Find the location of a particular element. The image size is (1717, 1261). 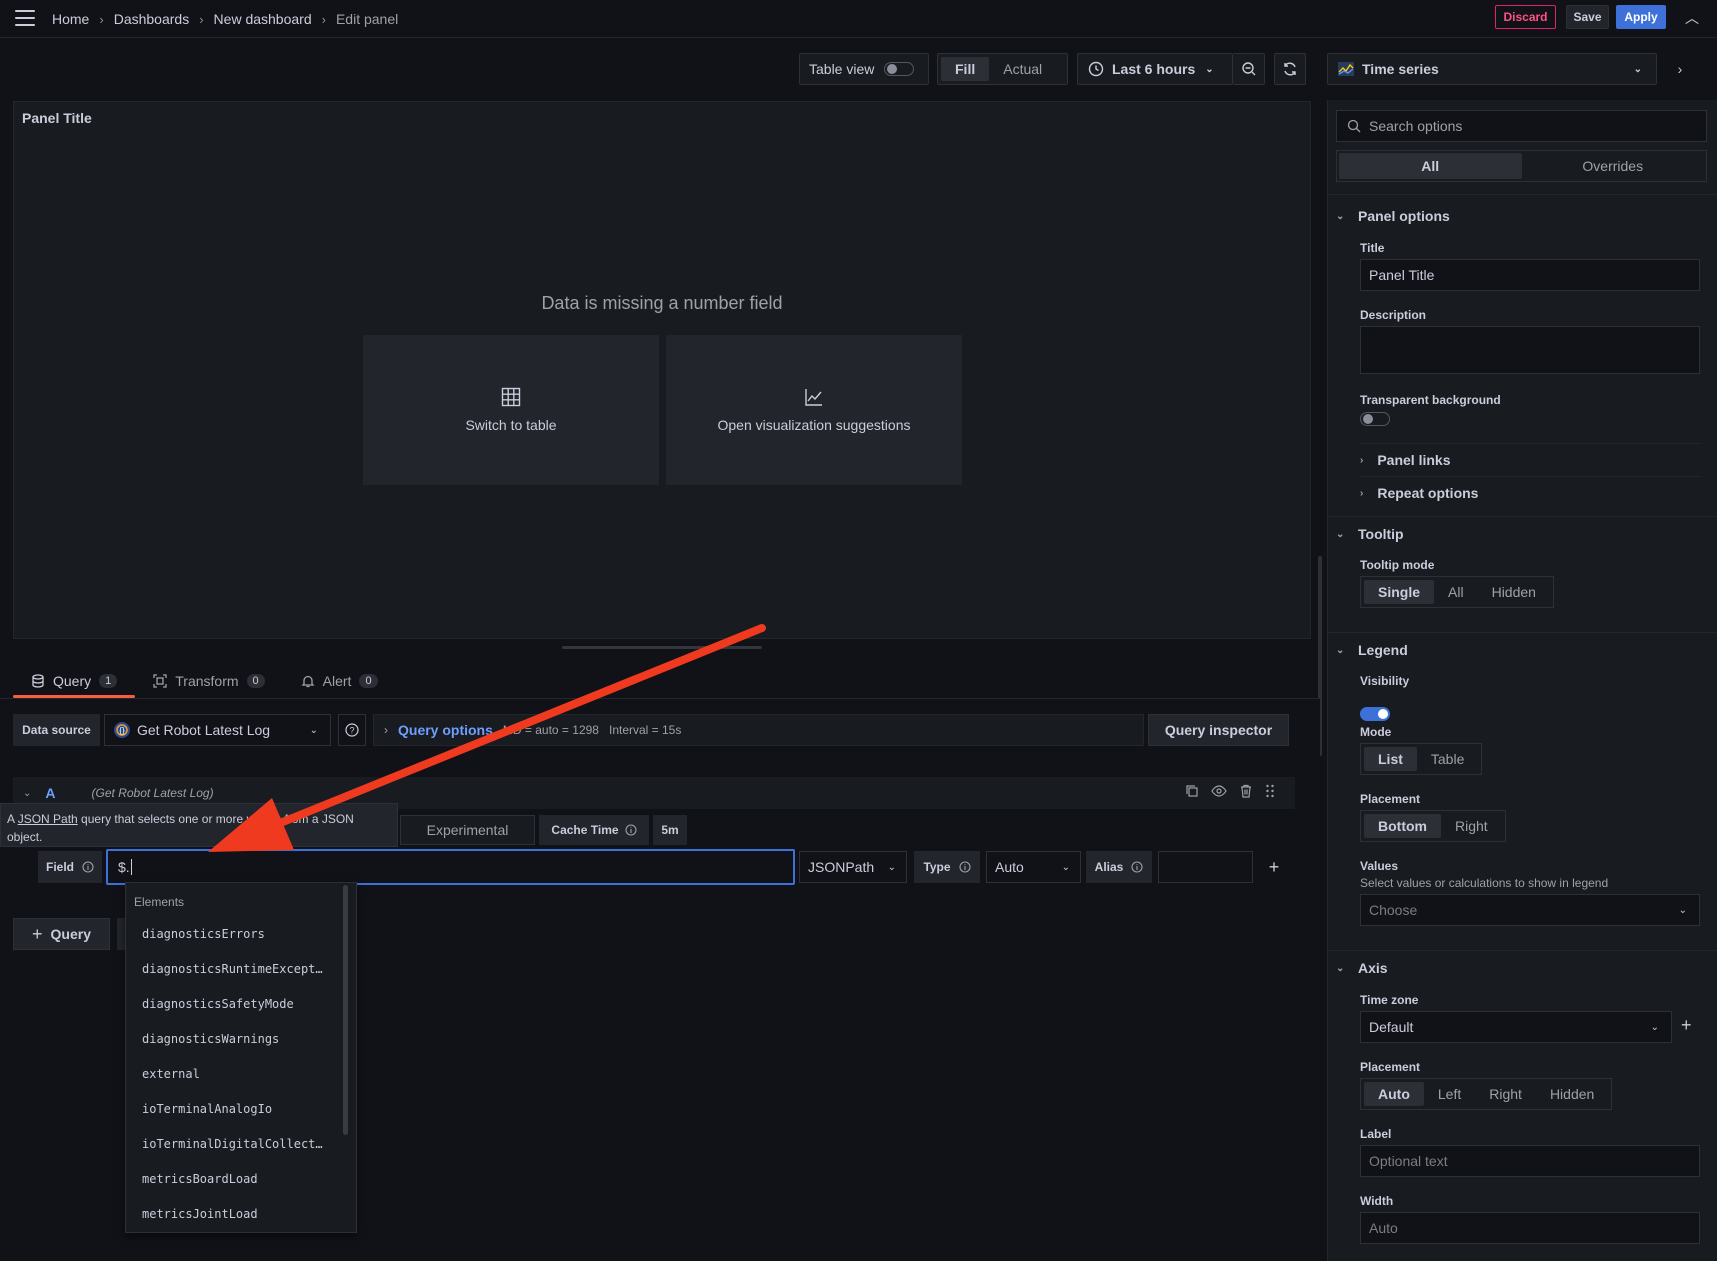

tab-all: All is located at coordinates (1430, 166).